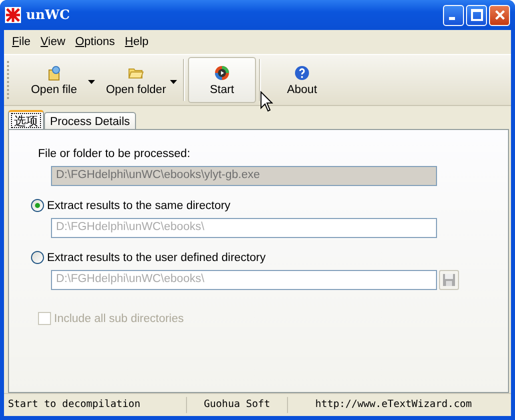 The image size is (515, 420). Describe the element at coordinates (451, 18) in the screenshot. I see `minimize-icon` at that location.